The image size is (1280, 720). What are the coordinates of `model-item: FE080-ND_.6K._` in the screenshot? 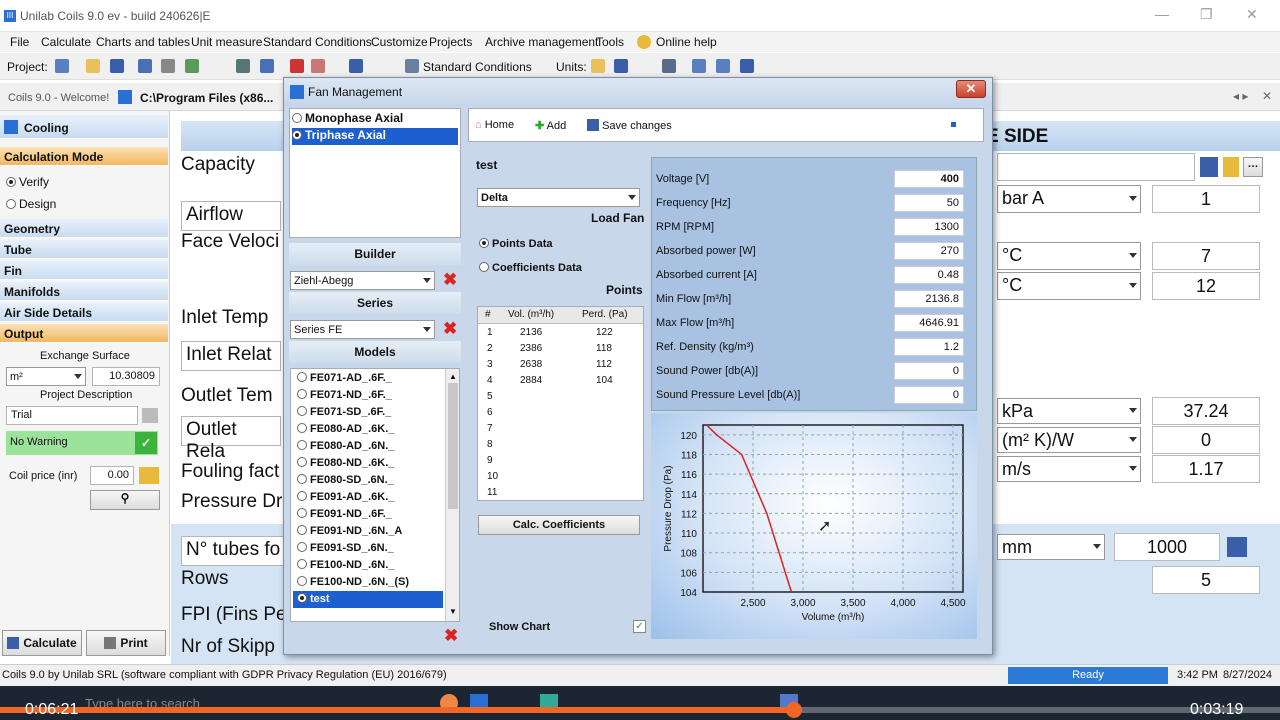 It's located at (368, 463).